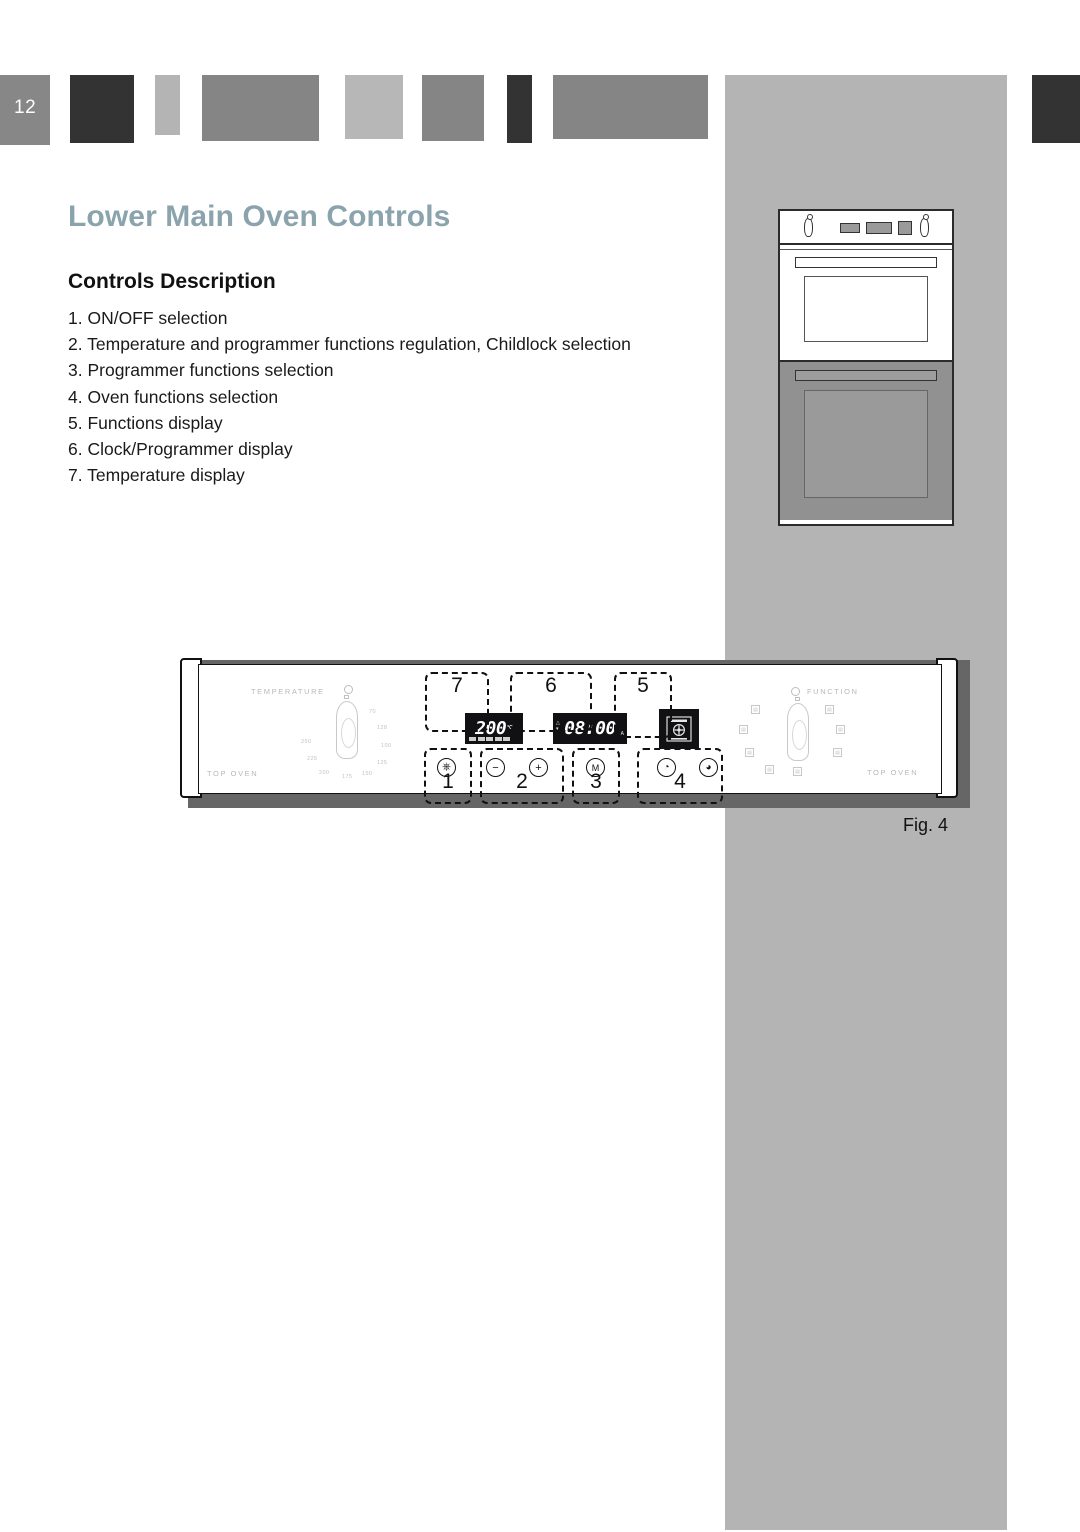 The image size is (1080, 1532). Describe the element at coordinates (312, 759) in the screenshot. I see `temp-mark-225: 225` at that location.